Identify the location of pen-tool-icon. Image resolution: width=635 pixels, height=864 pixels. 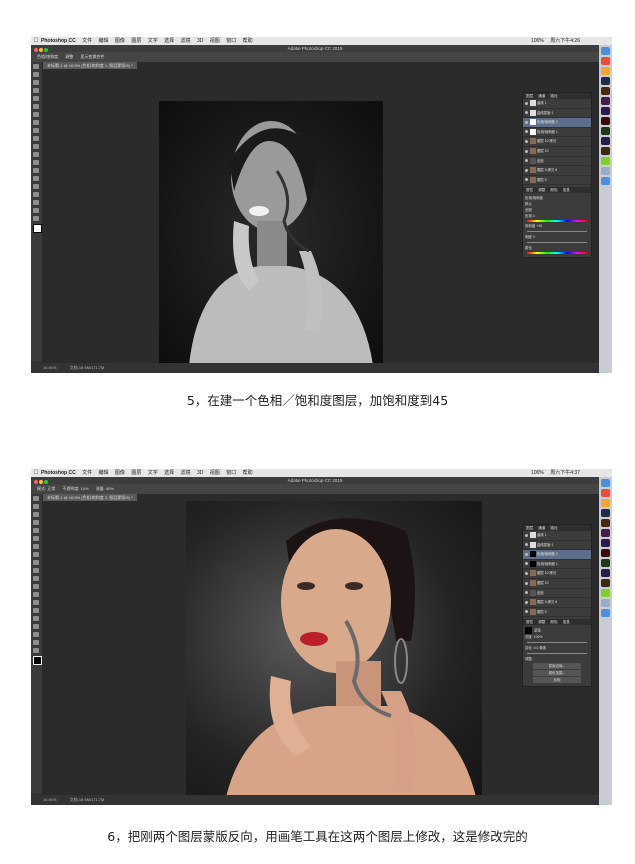
(36, 610).